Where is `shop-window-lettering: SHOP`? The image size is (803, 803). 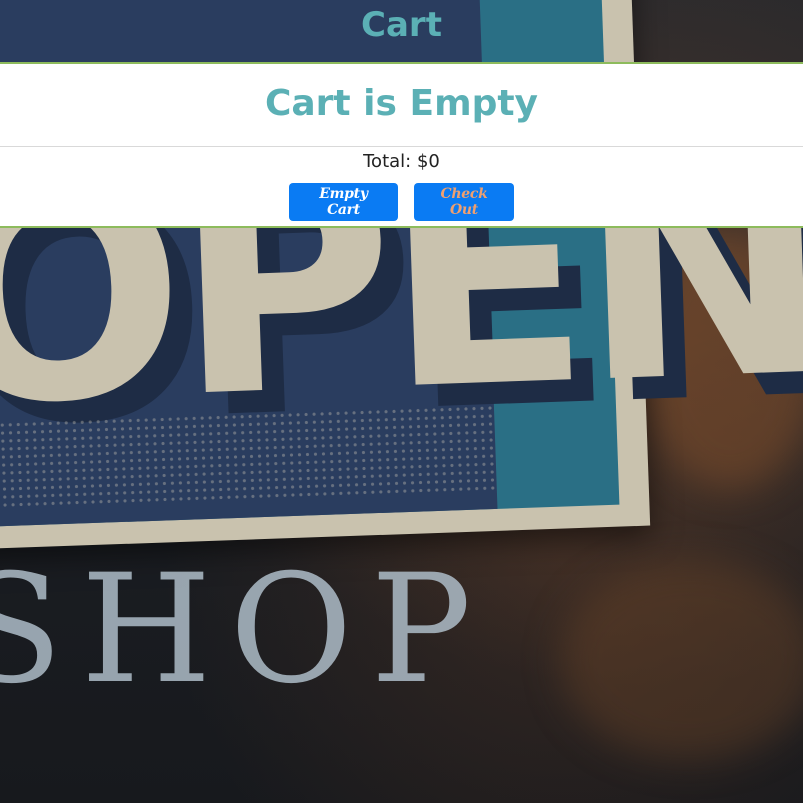 shop-window-lettering: SHOP is located at coordinates (245, 630).